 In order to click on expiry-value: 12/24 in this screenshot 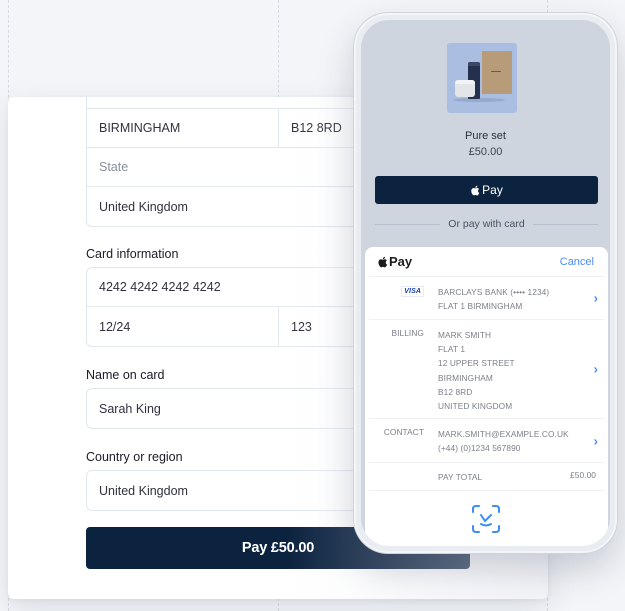, I will do `click(115, 326)`.